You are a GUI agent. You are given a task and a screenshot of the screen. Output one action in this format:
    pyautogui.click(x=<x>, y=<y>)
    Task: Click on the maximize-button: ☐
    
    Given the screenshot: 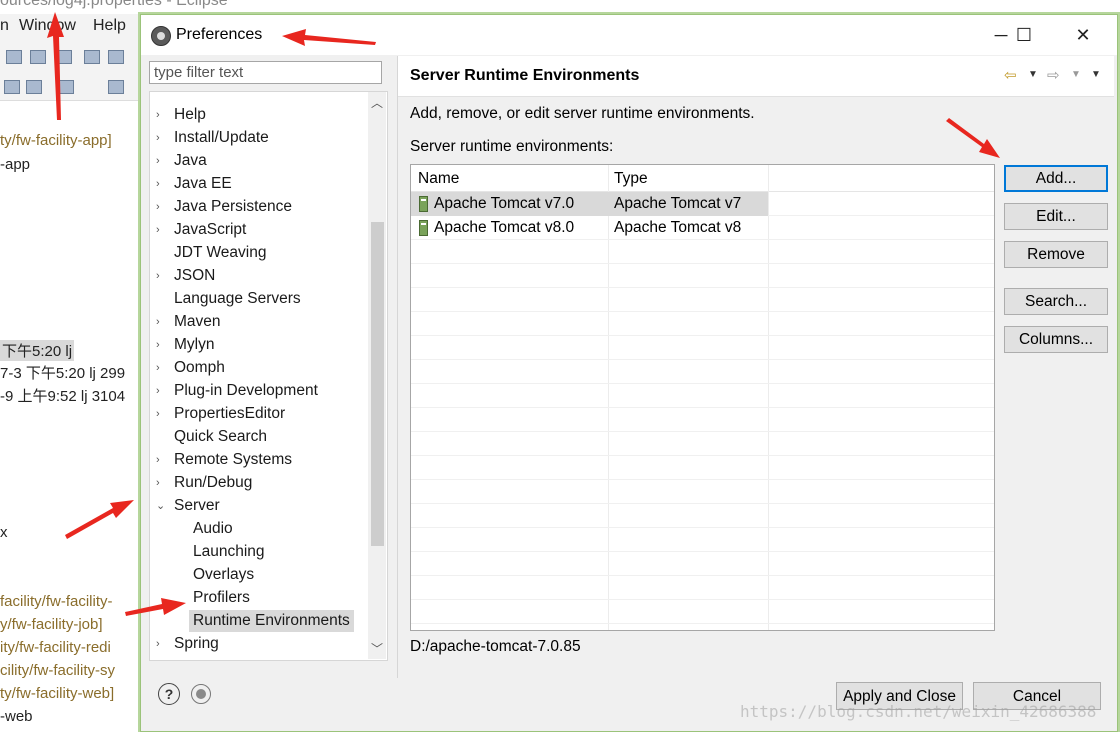 What is the action you would take?
    pyautogui.click(x=1024, y=35)
    